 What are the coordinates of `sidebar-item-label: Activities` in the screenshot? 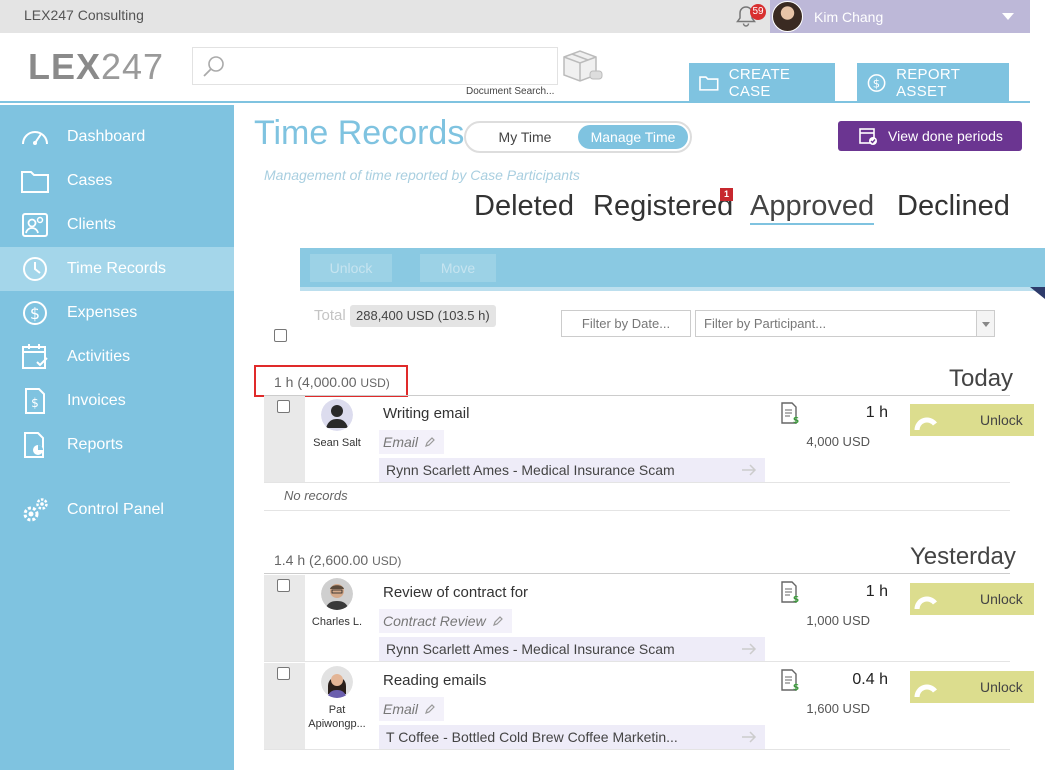 It's located at (99, 356).